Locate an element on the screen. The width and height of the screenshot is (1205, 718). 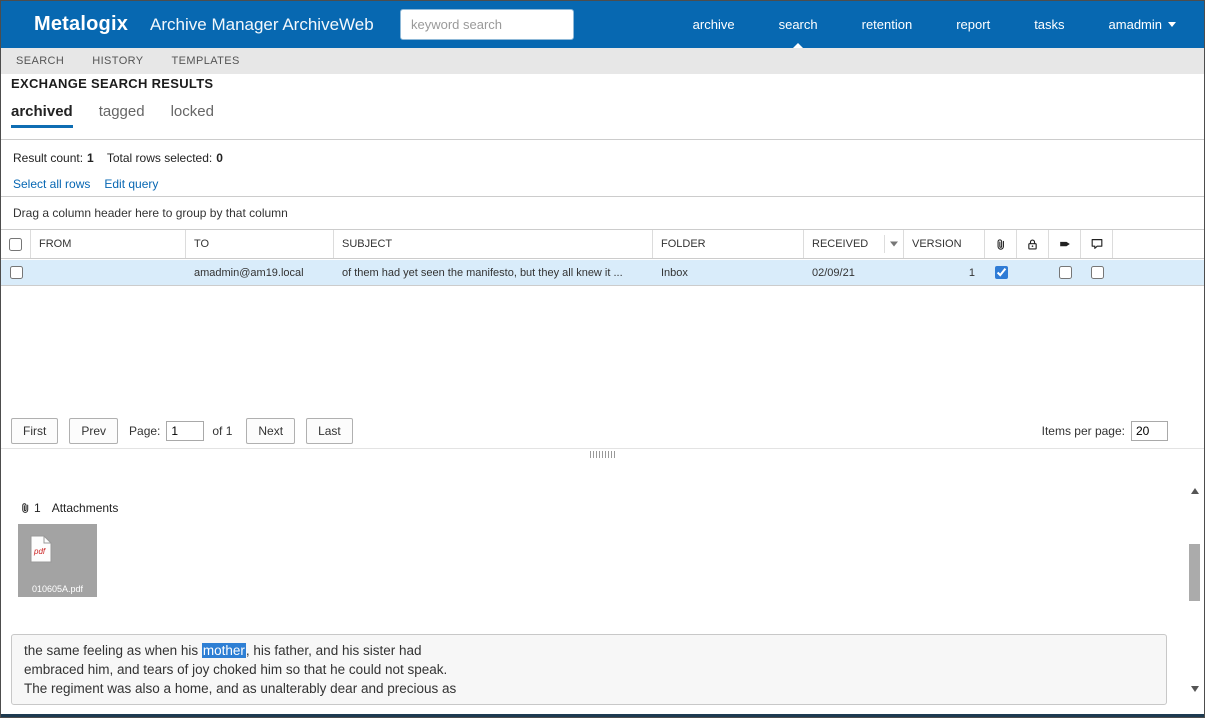
scrollbar-thumb is located at coordinates (1194, 572).